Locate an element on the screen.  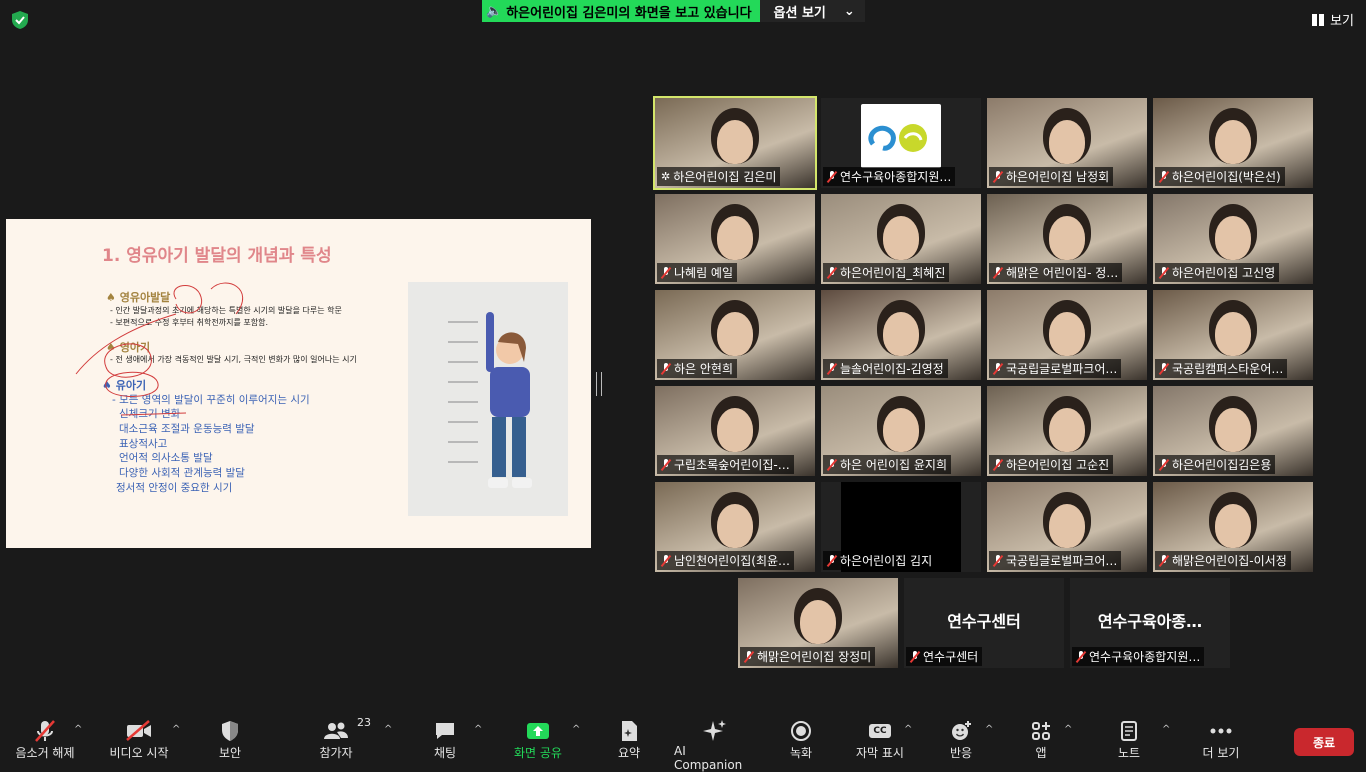
participant-nametag: 하은 어린이집 윤지희 is located at coordinates (887, 464).